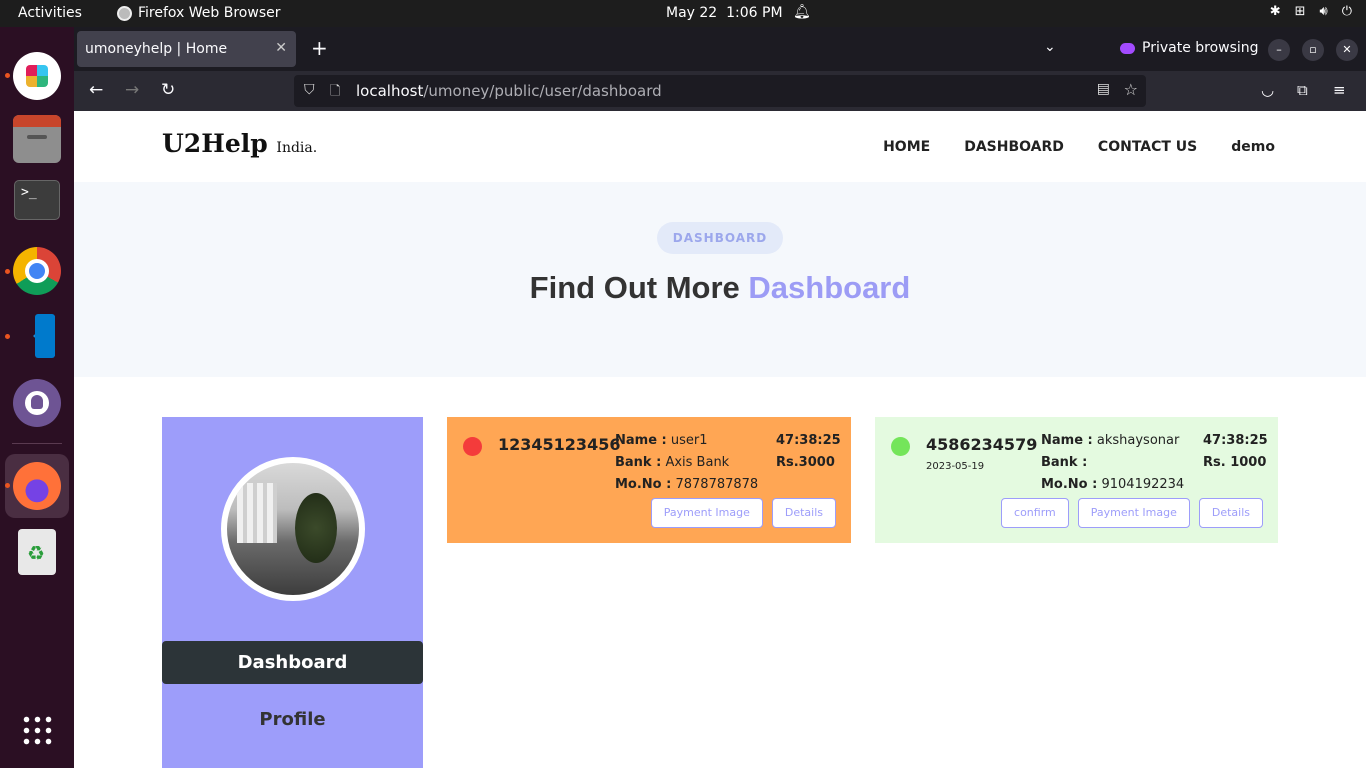 This screenshot has height=768, width=1366. I want to click on clock-date: May 22, so click(692, 13).